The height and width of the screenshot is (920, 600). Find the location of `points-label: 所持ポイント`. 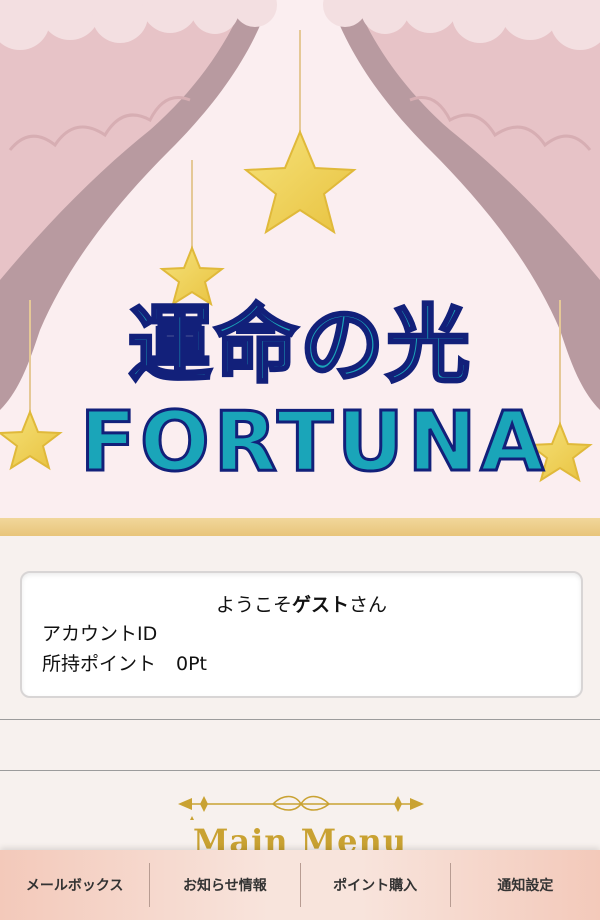

points-label: 所持ポイント is located at coordinates (99, 664).